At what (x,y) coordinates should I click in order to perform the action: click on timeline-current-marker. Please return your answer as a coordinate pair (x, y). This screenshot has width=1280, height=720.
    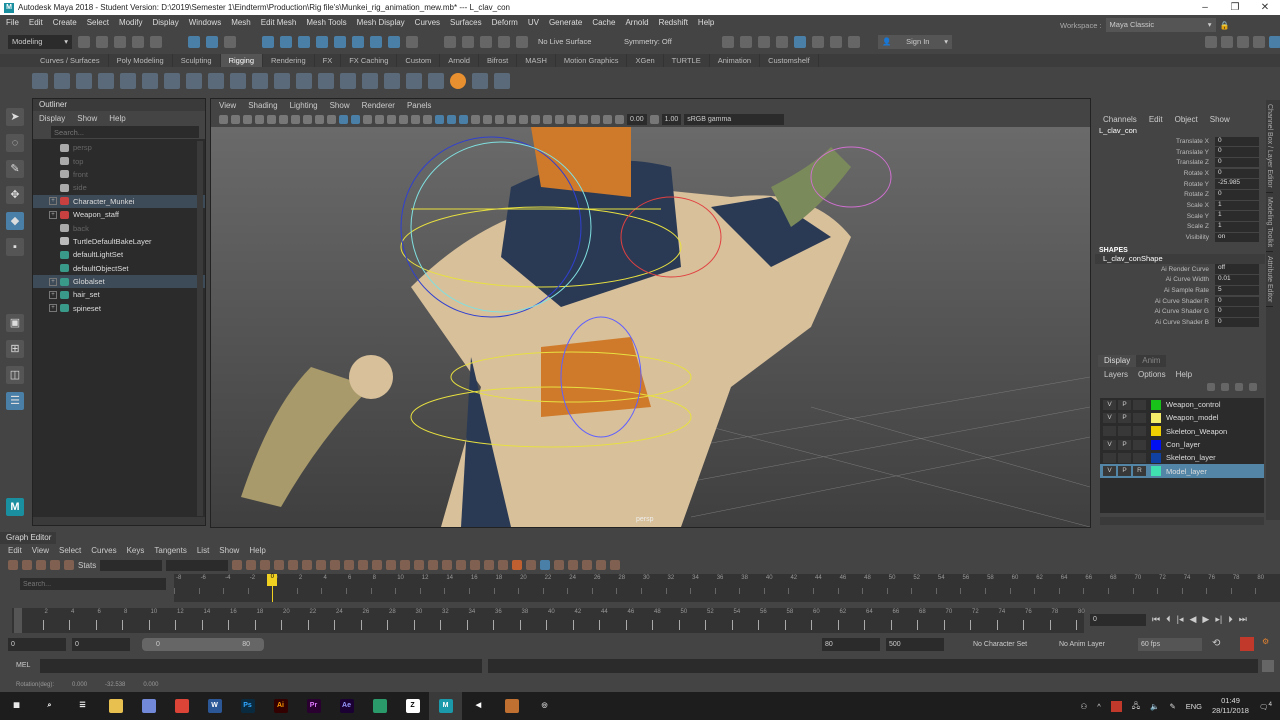
    Looking at the image, I should click on (18, 620).